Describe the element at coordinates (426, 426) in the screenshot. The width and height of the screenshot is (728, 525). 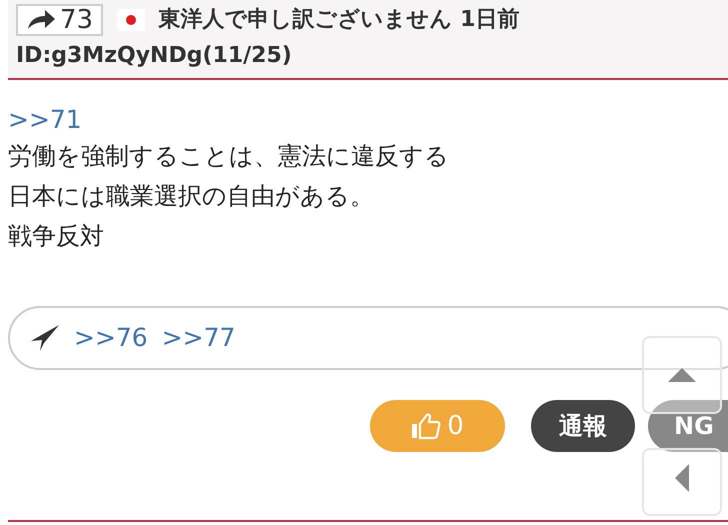
I see `thumbs-up-icon` at that location.